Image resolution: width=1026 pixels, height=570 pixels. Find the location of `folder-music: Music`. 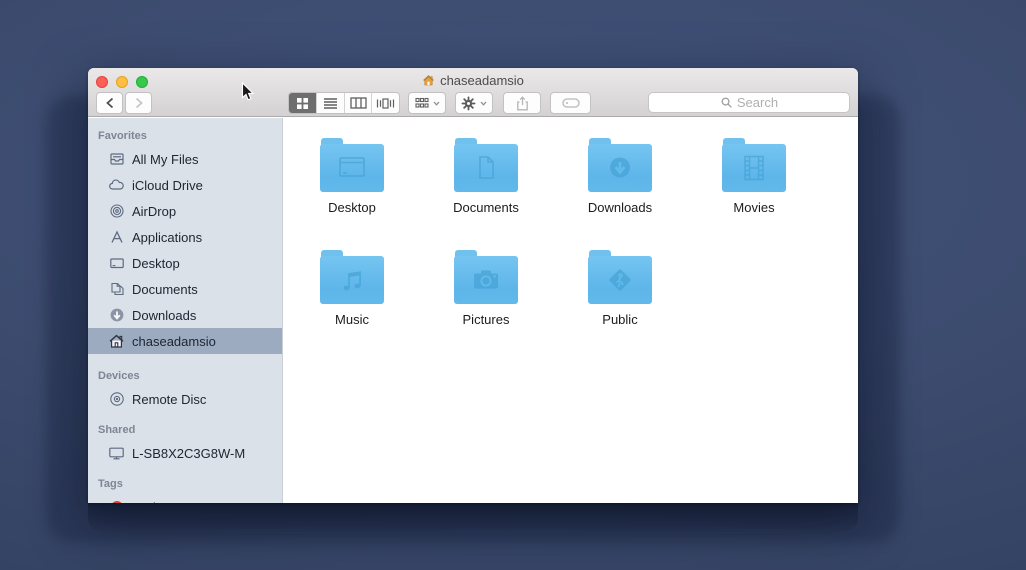

folder-music: Music is located at coordinates (352, 288).